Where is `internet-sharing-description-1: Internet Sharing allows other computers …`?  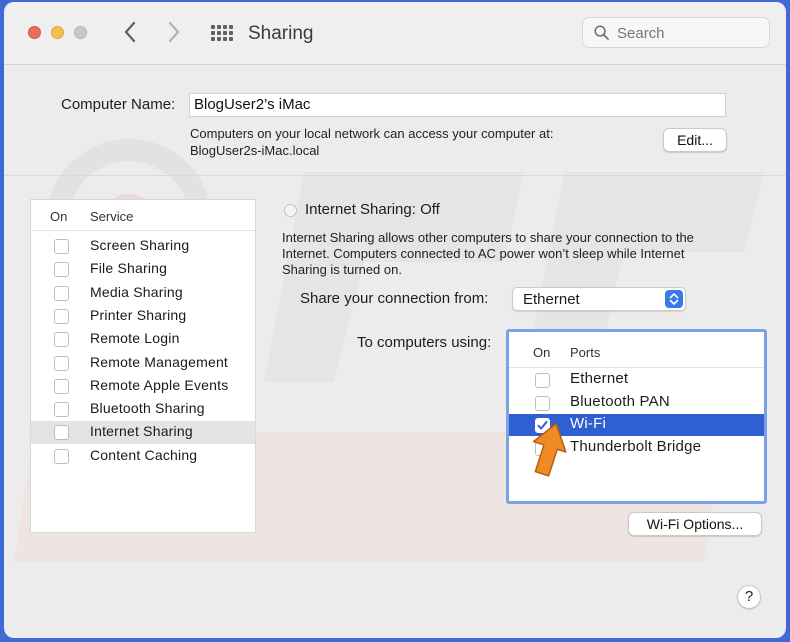 internet-sharing-description-1: Internet Sharing allows other computers … is located at coordinates (488, 237).